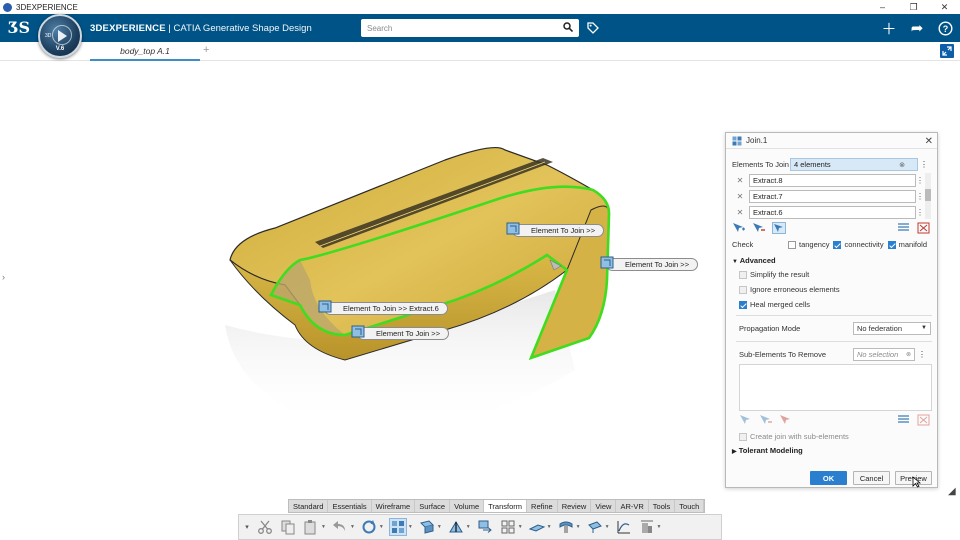 The image size is (960, 540). What do you see at coordinates (3, 277) in the screenshot?
I see `expand-tree-arrow-icon: ›` at bounding box center [3, 277].